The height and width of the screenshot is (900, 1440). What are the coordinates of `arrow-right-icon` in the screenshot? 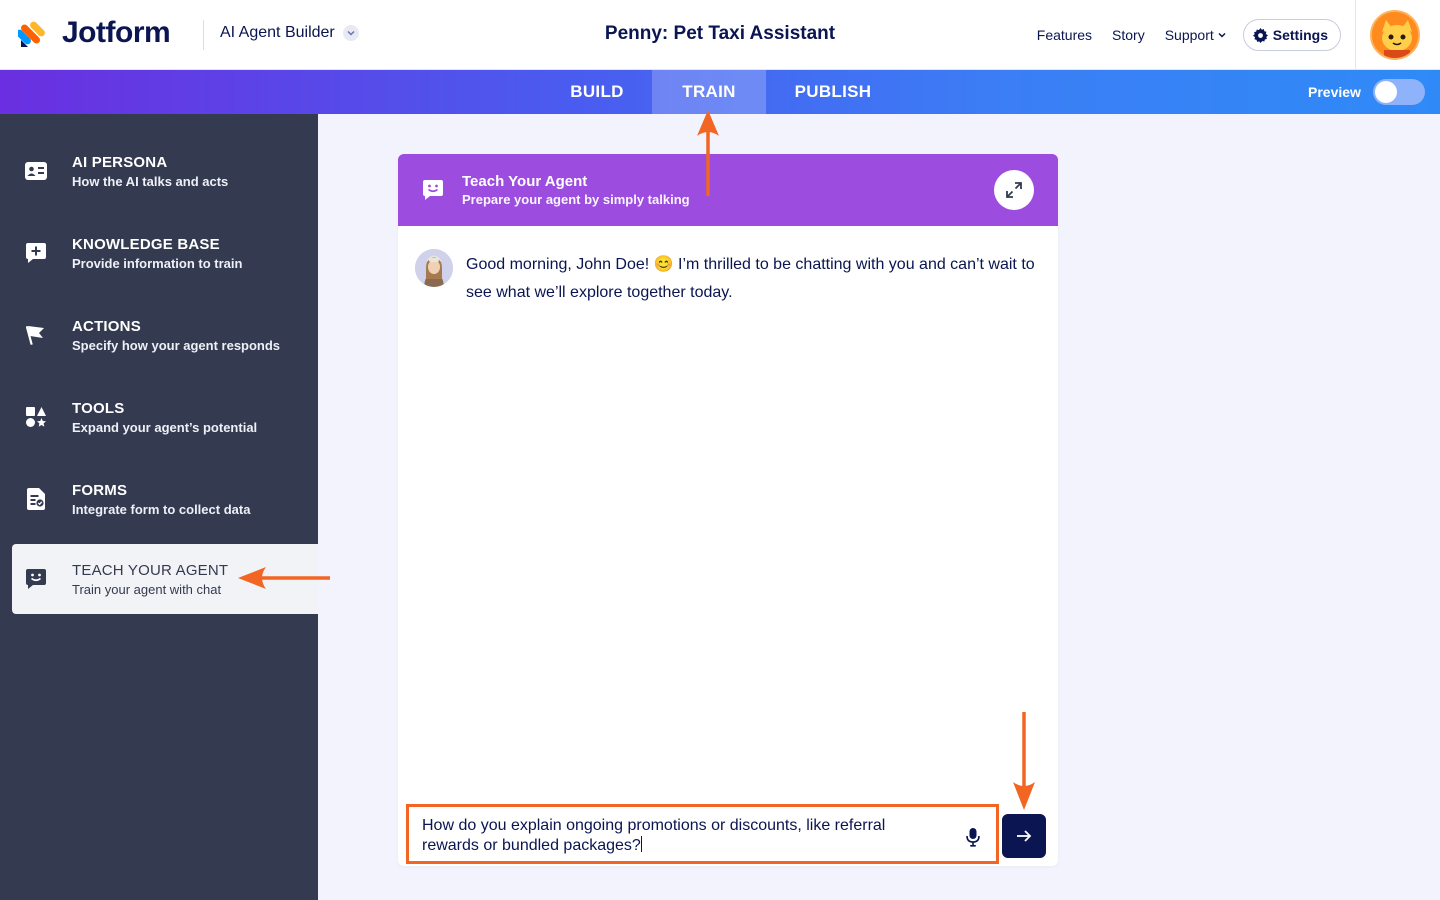 It's located at (1024, 836).